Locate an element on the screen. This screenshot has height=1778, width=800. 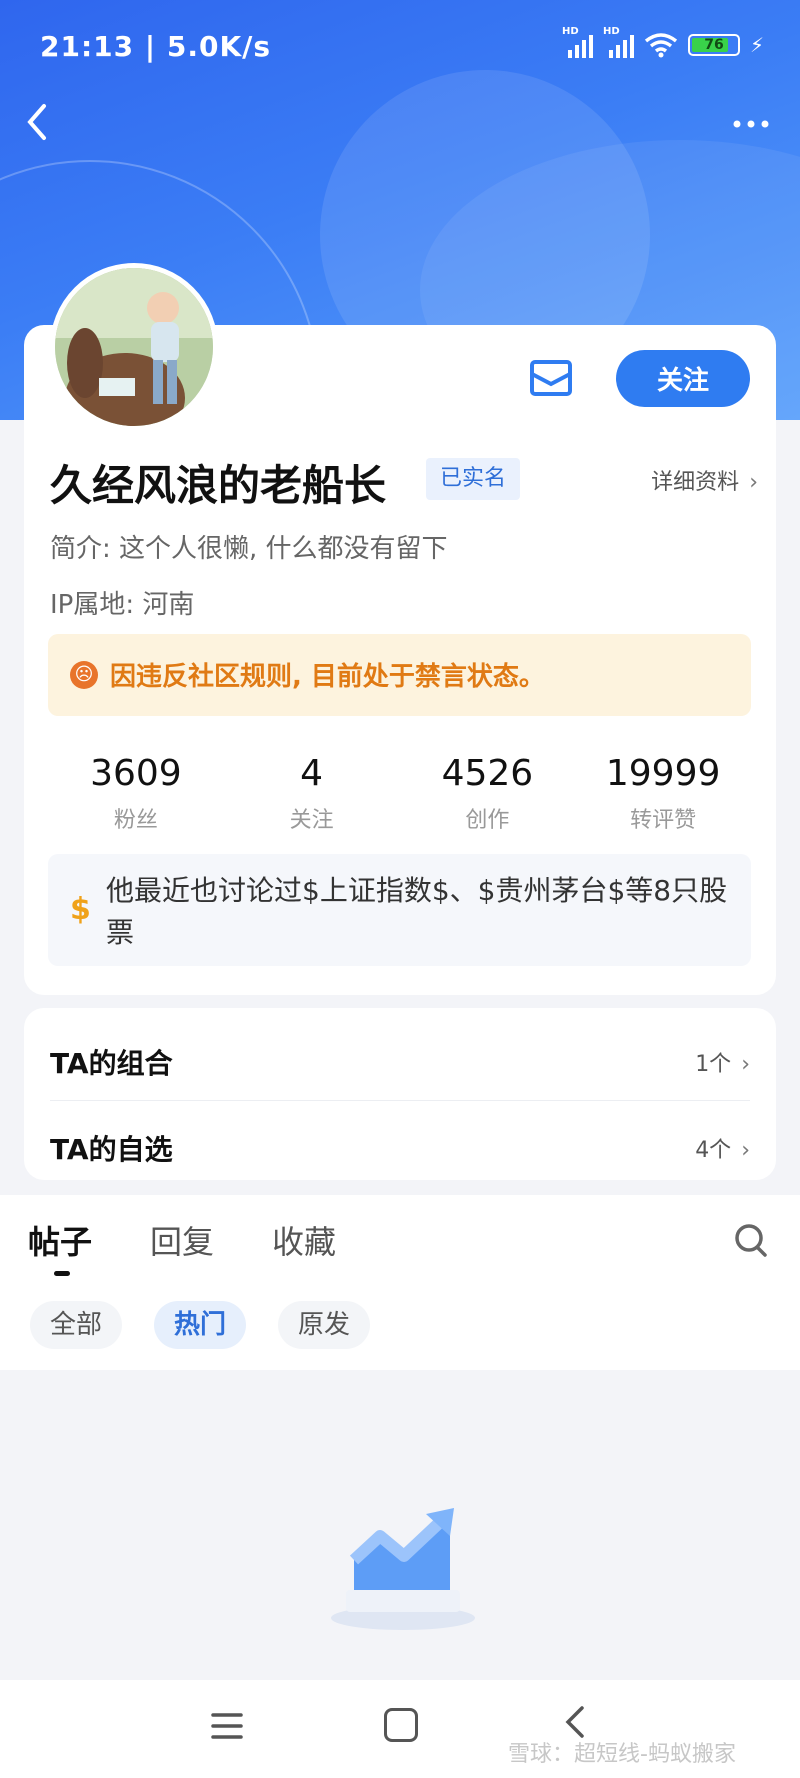
ban-notice: ☹ 因违反社区规则, 目前处于禁言状态。 is located at coordinates (399, 675).